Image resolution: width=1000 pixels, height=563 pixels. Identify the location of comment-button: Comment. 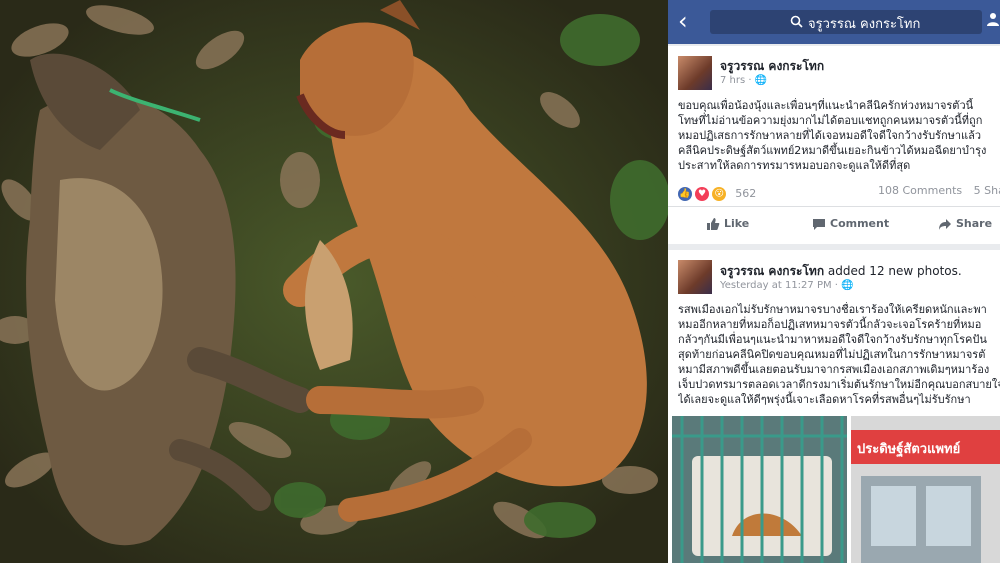
(850, 224).